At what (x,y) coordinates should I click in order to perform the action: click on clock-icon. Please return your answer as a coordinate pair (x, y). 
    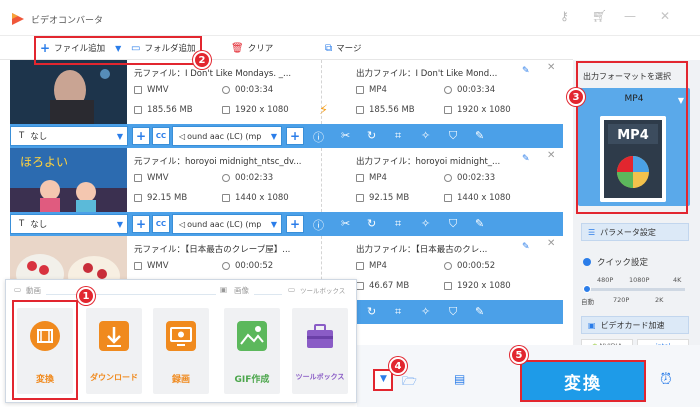
    Looking at the image, I should click on (226, 90).